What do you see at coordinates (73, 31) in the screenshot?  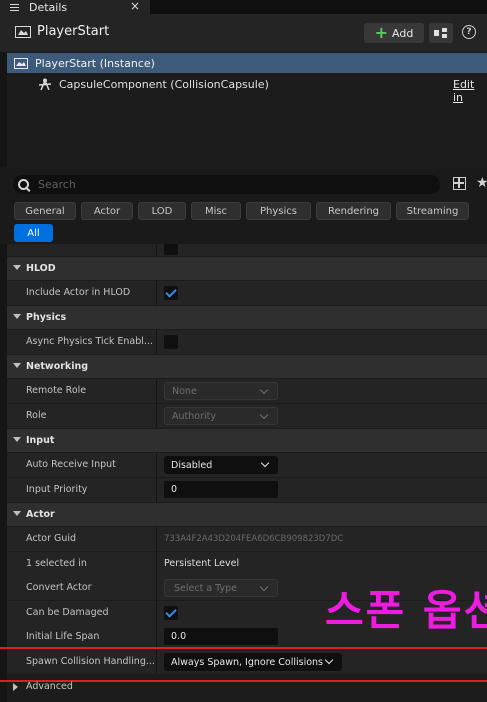 I see `actor-title: PlayerStart` at bounding box center [73, 31].